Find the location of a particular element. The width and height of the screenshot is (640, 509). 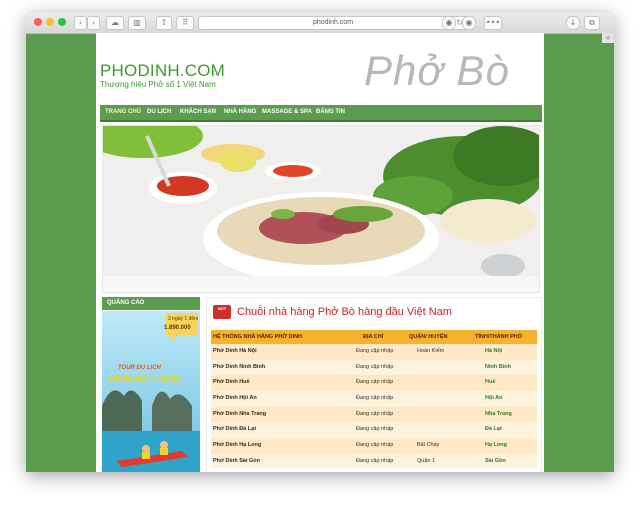

site-logo: PHODINH.COM is located at coordinates (162, 71).